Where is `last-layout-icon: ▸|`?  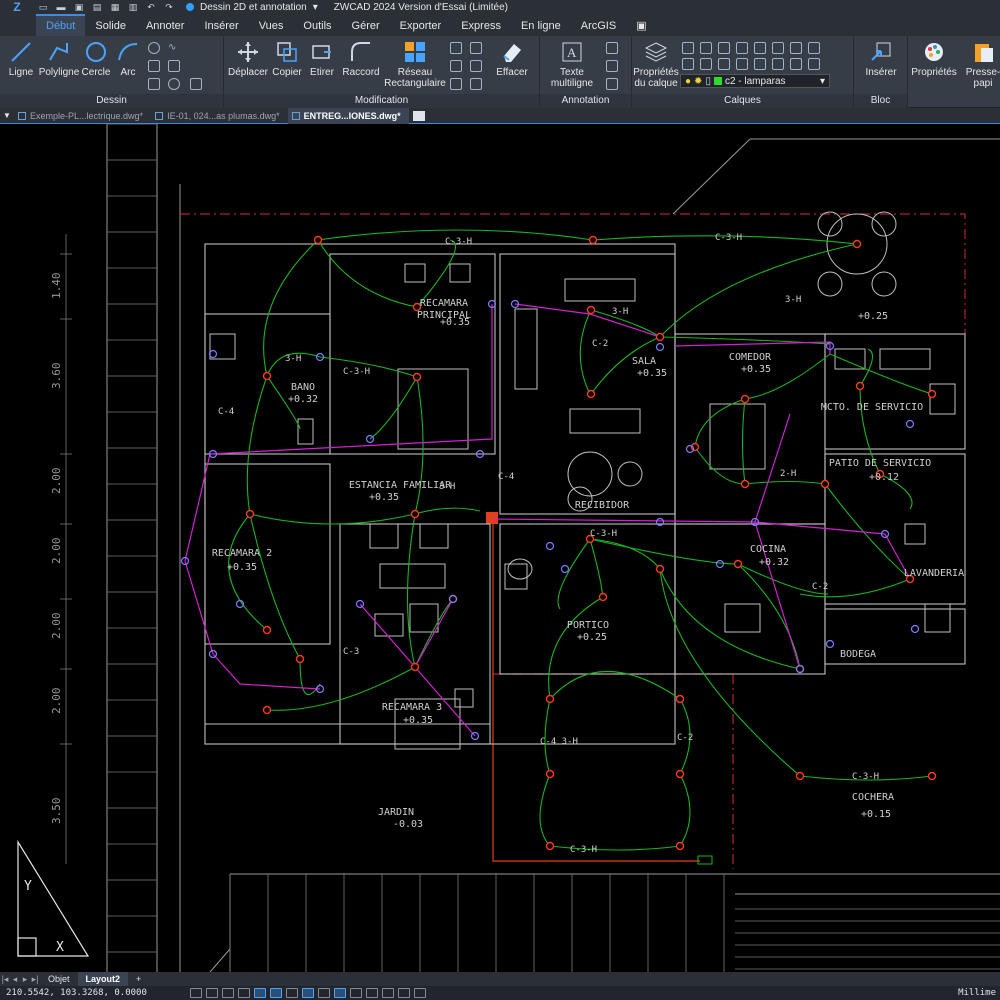 last-layout-icon: ▸| is located at coordinates (35, 979).